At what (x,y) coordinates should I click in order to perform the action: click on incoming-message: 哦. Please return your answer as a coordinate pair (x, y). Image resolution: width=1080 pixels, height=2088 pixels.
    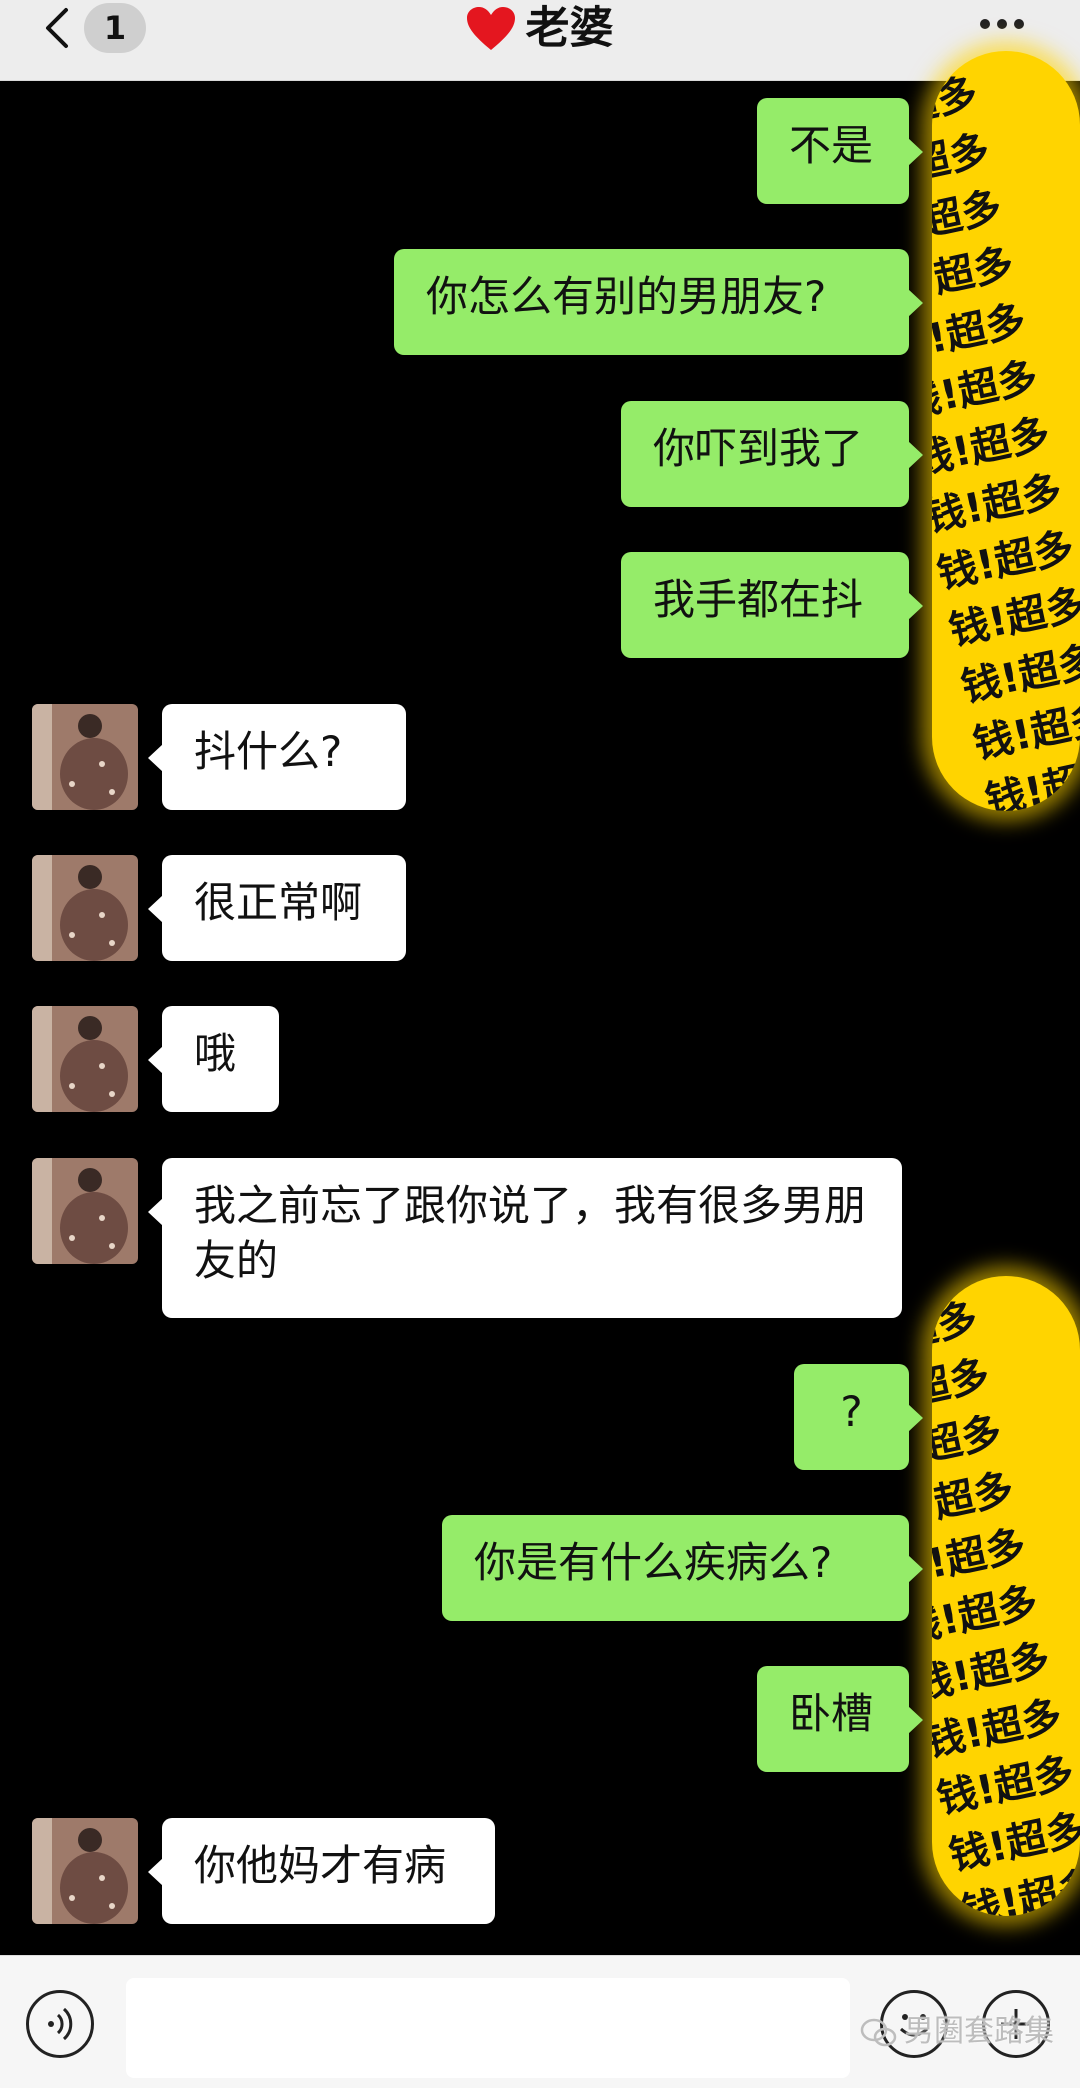
    Looking at the image, I should click on (213, 1059).